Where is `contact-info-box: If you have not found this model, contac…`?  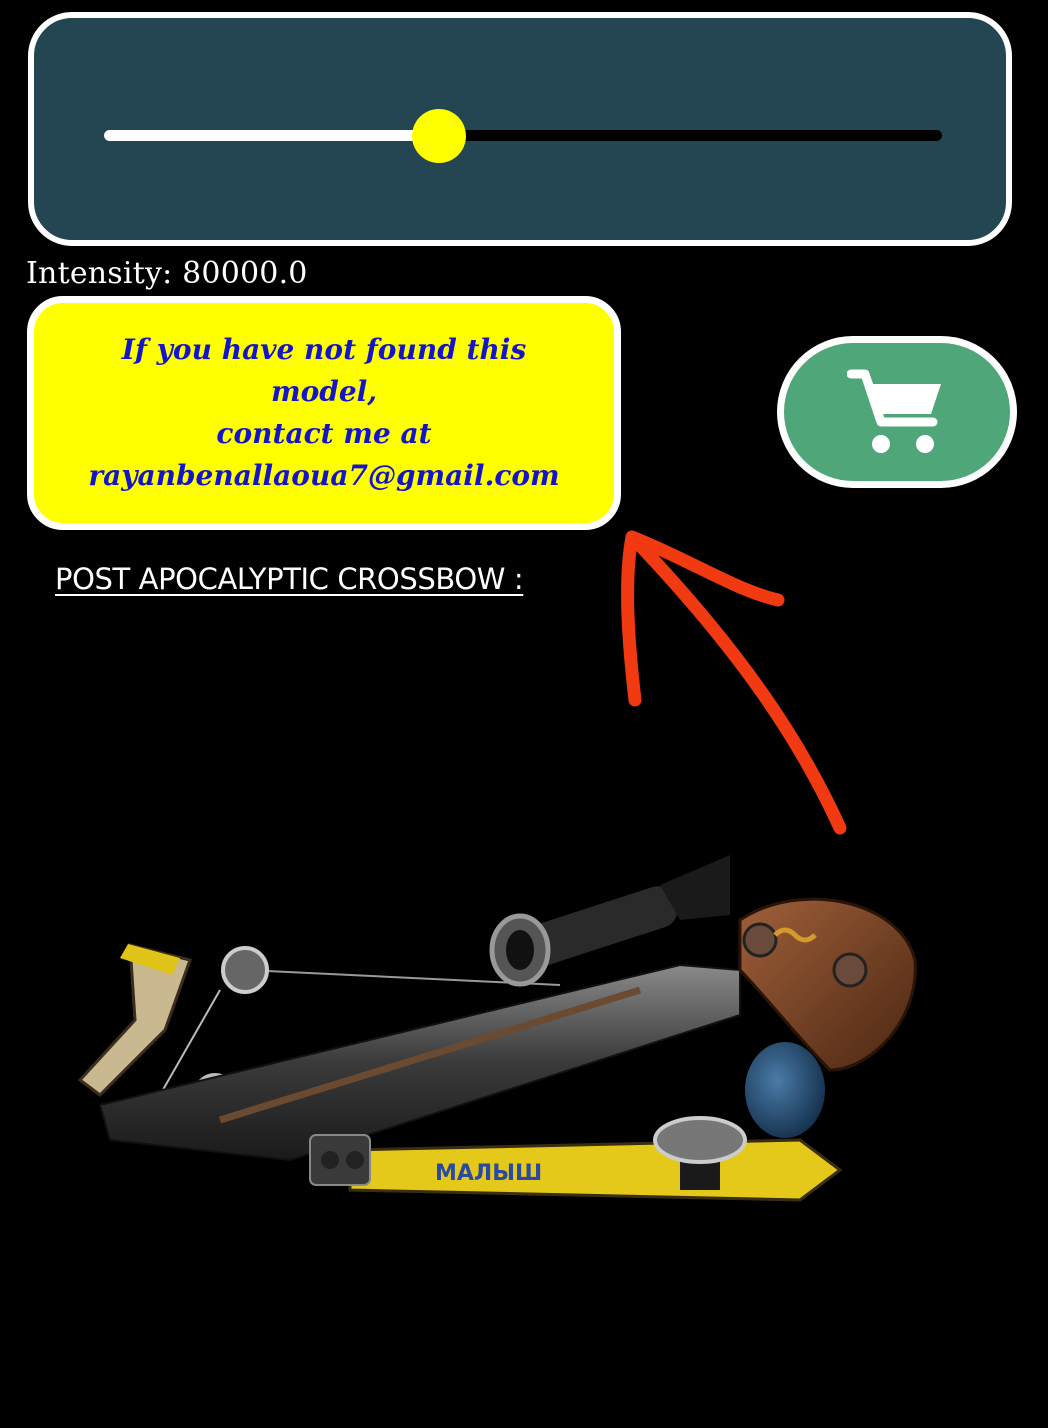 contact-info-box: If you have not found this model, contac… is located at coordinates (324, 413).